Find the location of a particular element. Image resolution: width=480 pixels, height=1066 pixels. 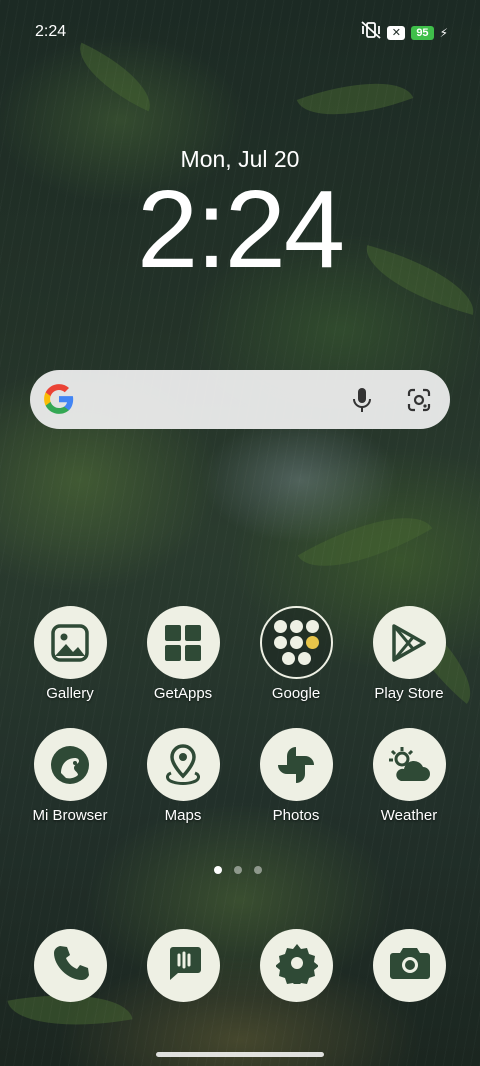

camera-icon is located at coordinates (410, 965).